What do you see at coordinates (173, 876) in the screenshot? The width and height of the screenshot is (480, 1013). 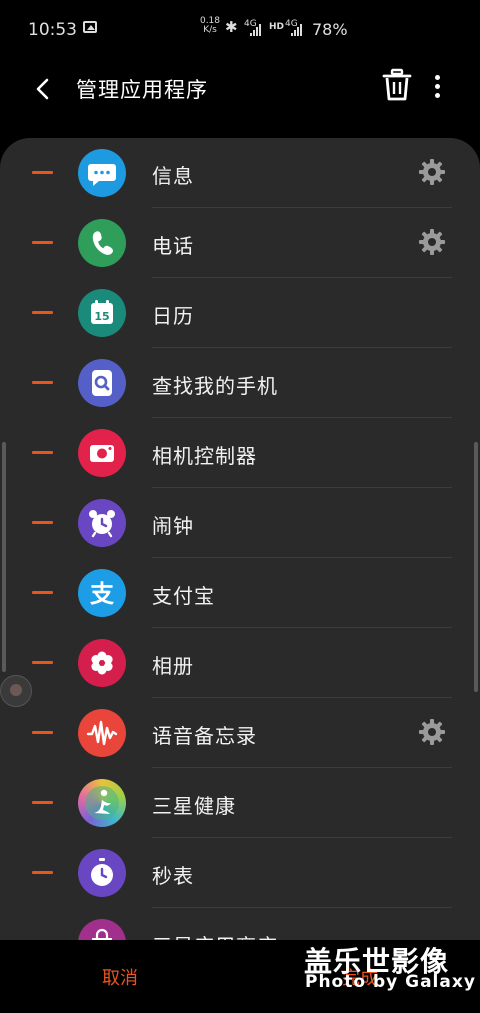 I see `app-name: 秒表` at bounding box center [173, 876].